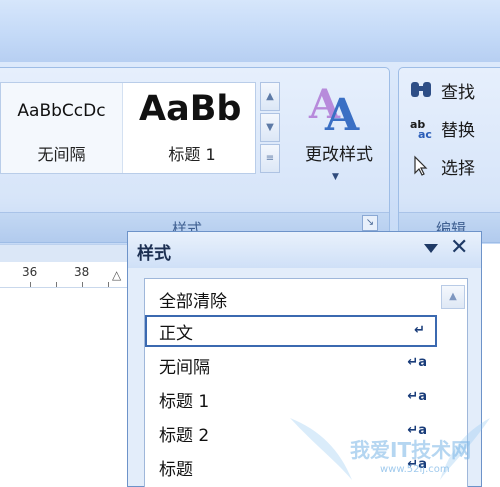 The width and height of the screenshot is (500, 487). I want to click on style-item-title: 标题 ↵a, so click(291, 467).